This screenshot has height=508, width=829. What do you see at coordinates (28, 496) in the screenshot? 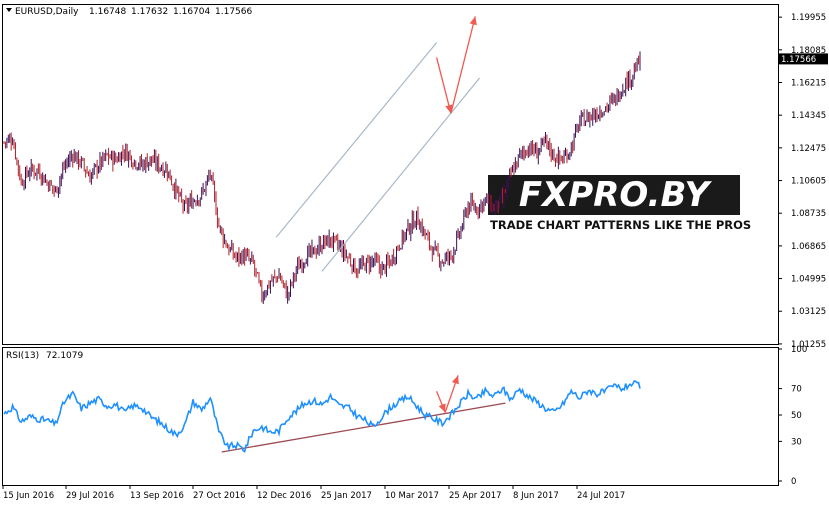
I see `time-tick-label: 15 Jun 2016` at bounding box center [28, 496].